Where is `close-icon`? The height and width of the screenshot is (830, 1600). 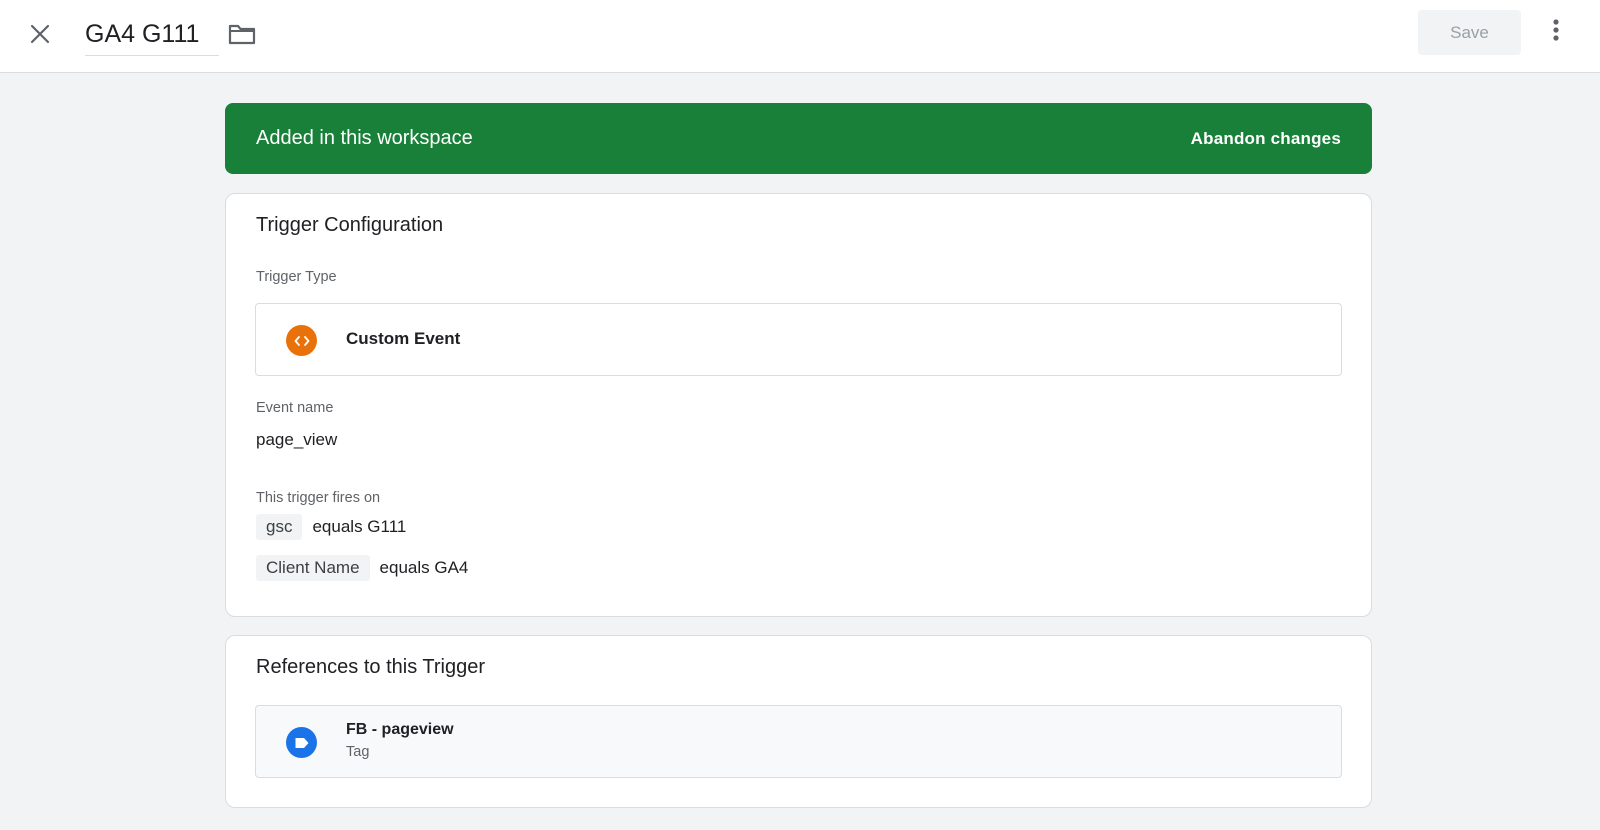 close-icon is located at coordinates (40, 36).